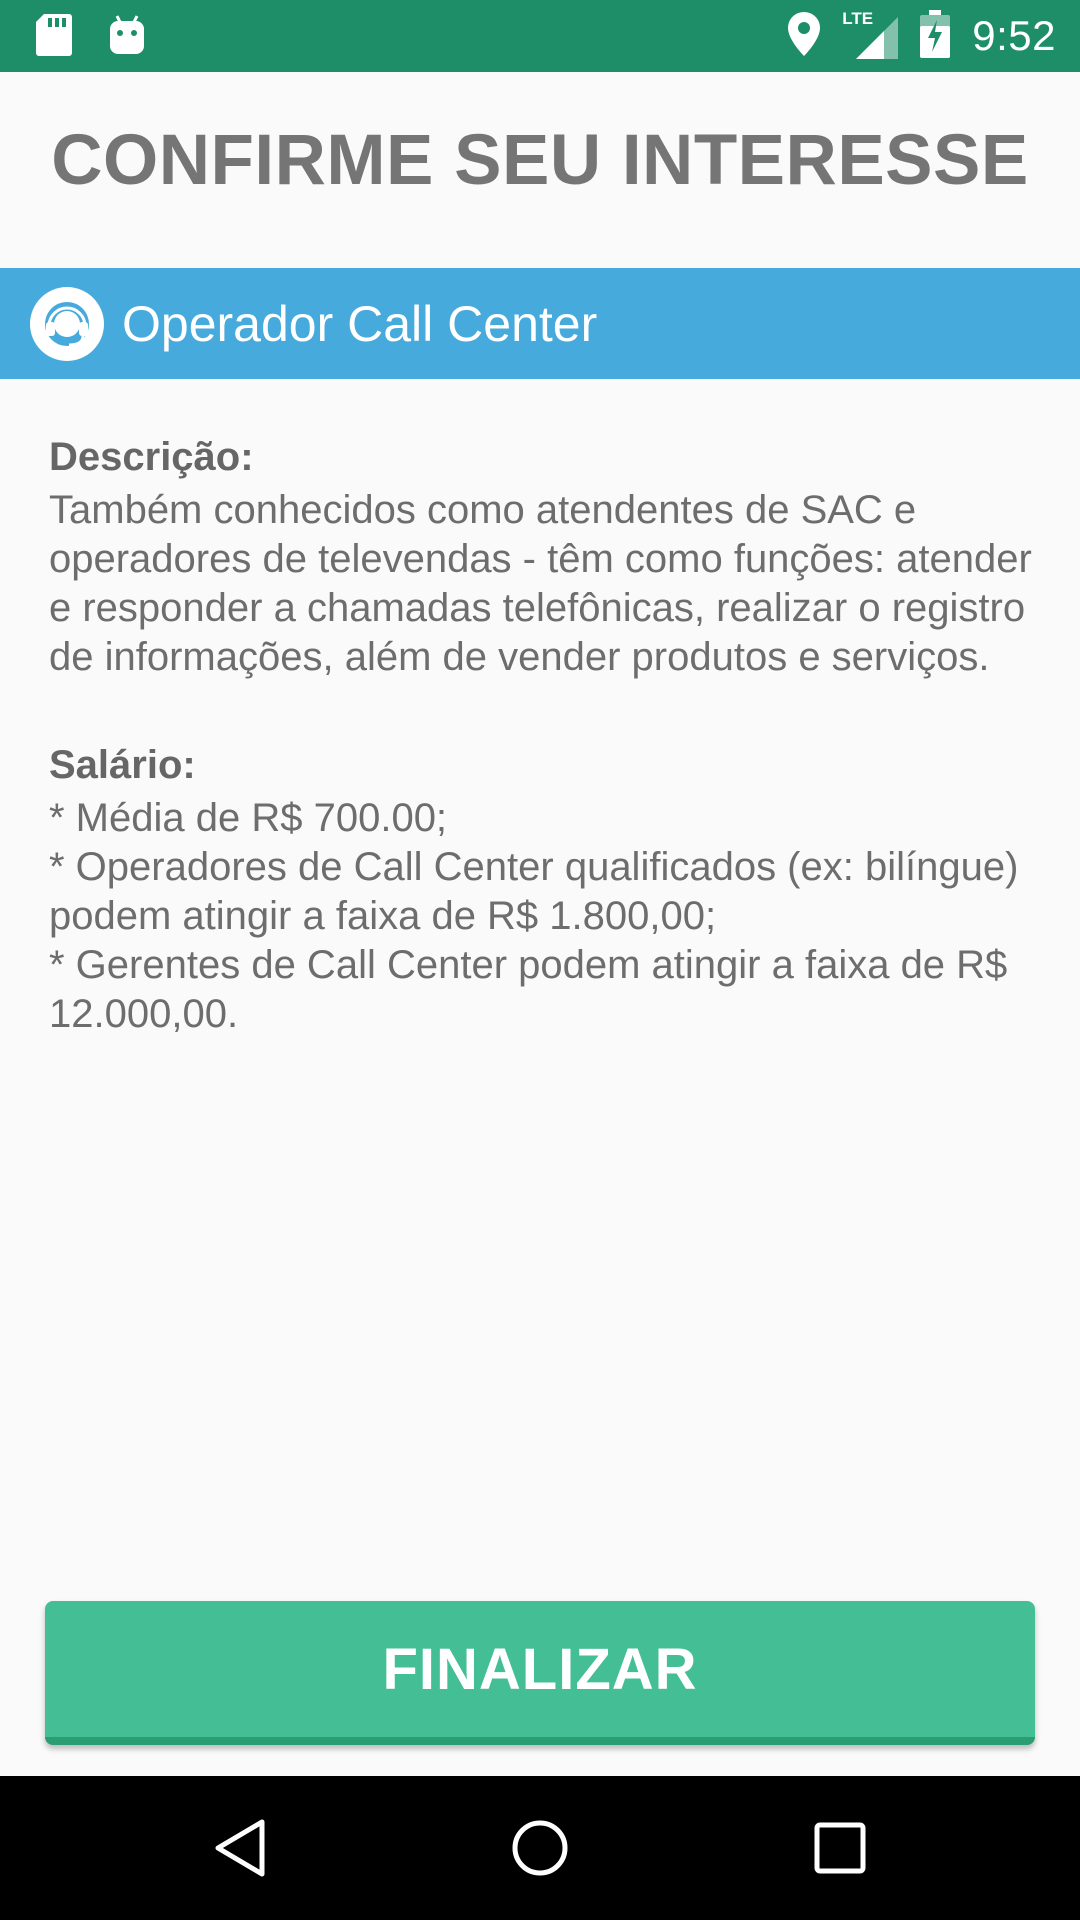 The width and height of the screenshot is (1080, 1920). What do you see at coordinates (840, 1848) in the screenshot?
I see `recents-icon` at bounding box center [840, 1848].